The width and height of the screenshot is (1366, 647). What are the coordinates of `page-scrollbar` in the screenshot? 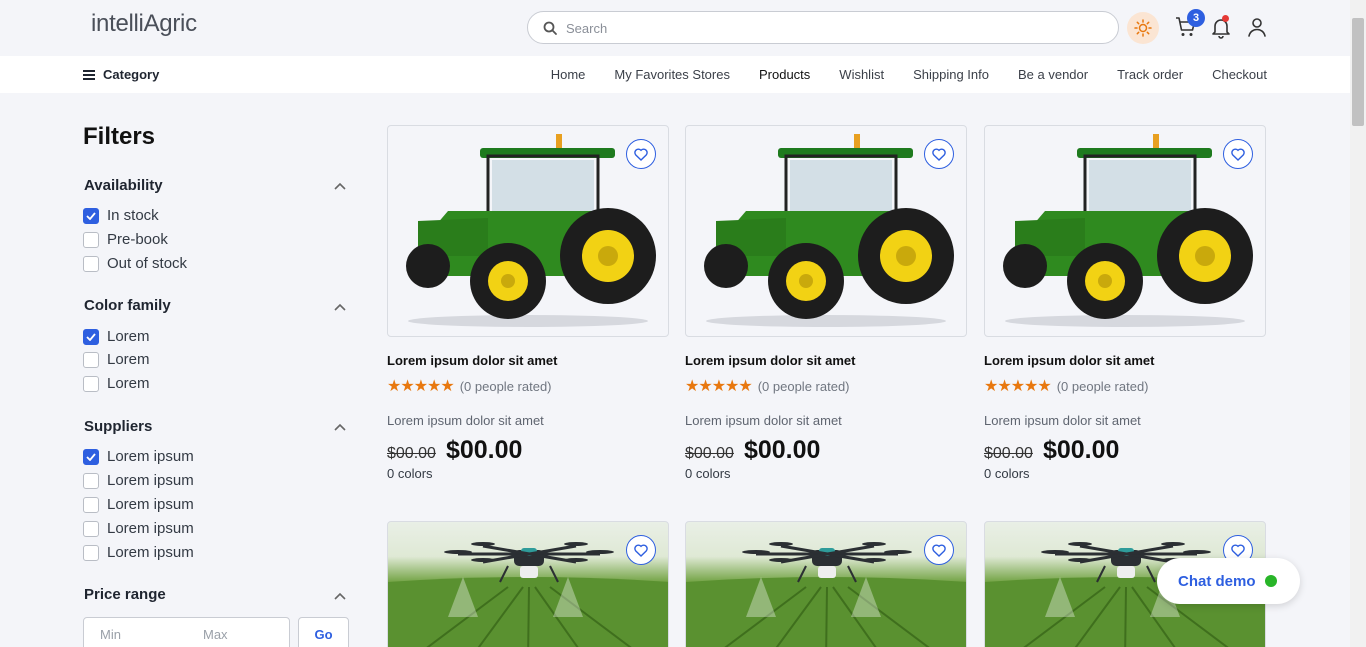 It's located at (1358, 323).